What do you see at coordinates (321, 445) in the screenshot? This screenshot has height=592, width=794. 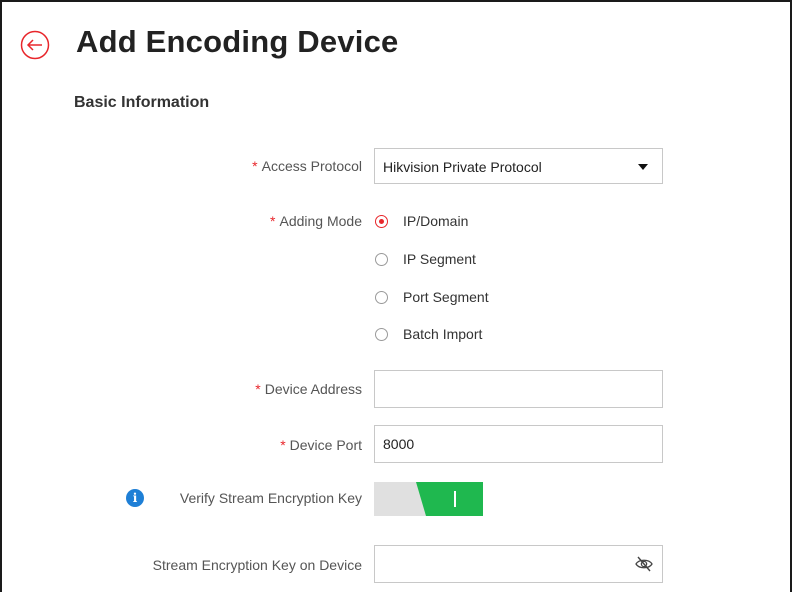 I see `device-port-label: * Device Port` at bounding box center [321, 445].